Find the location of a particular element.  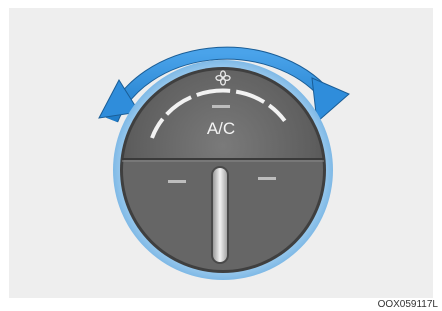

figure-code: OOX059117L is located at coordinates (406, 305).